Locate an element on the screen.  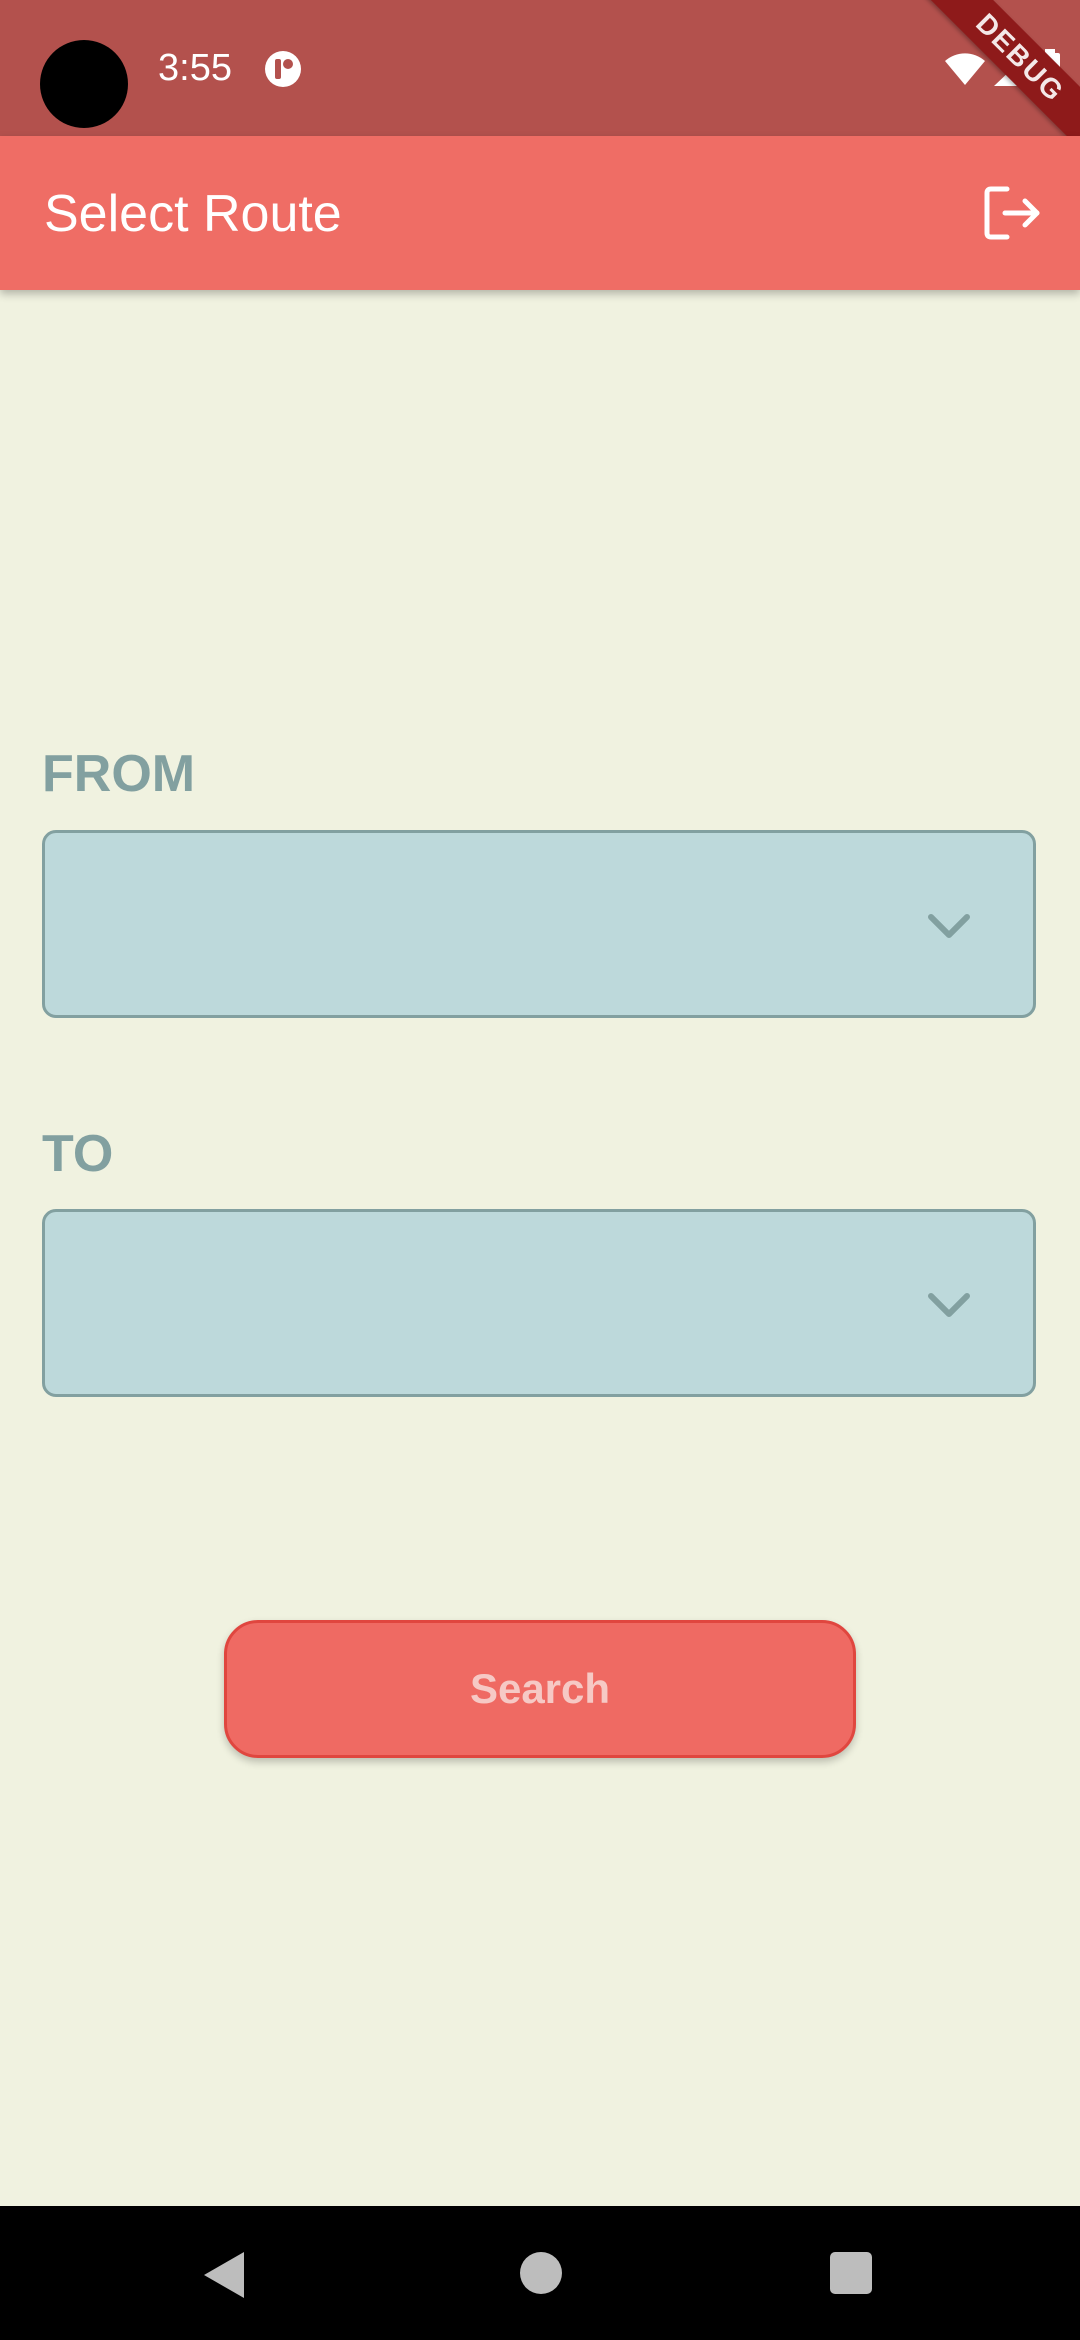
status-bar: 3:55 is located at coordinates (540, 68).